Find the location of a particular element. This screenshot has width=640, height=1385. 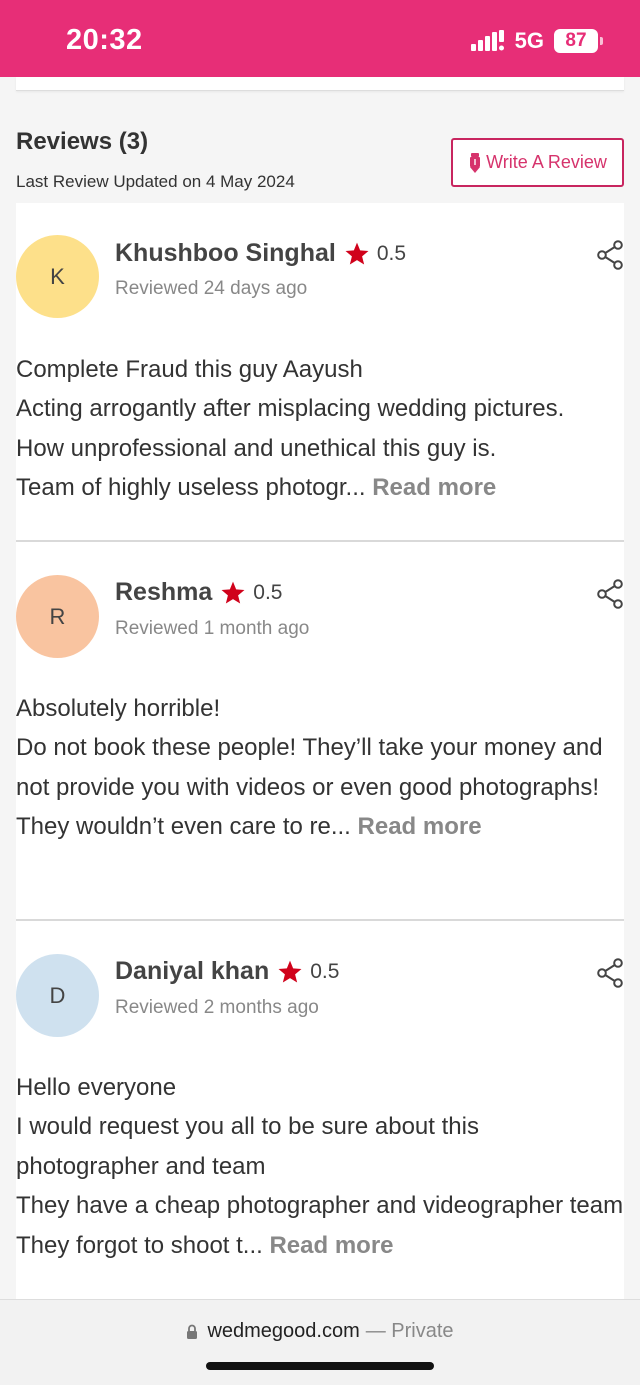

home-indicator is located at coordinates (320, 1366).